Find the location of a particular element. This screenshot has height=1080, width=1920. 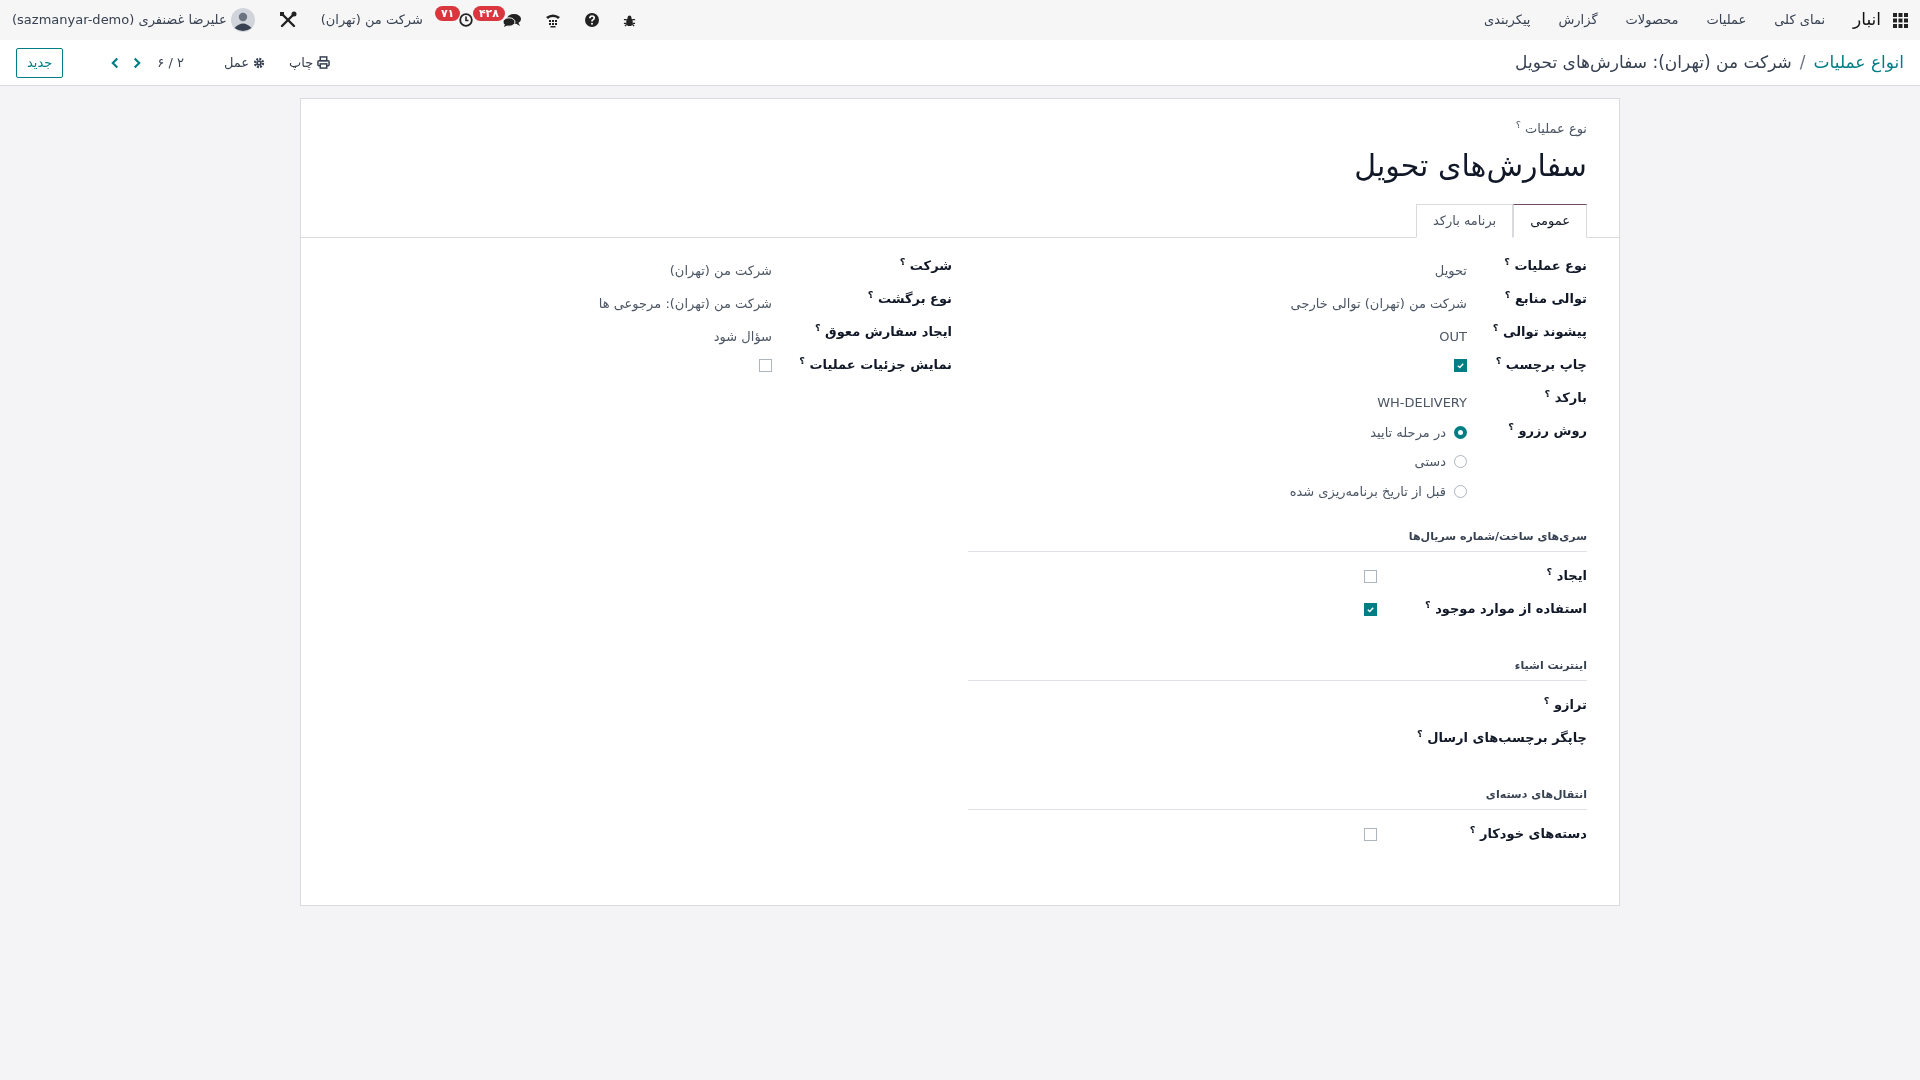

field-label: ترازو $^{؟}$ is located at coordinates (1564, 704).